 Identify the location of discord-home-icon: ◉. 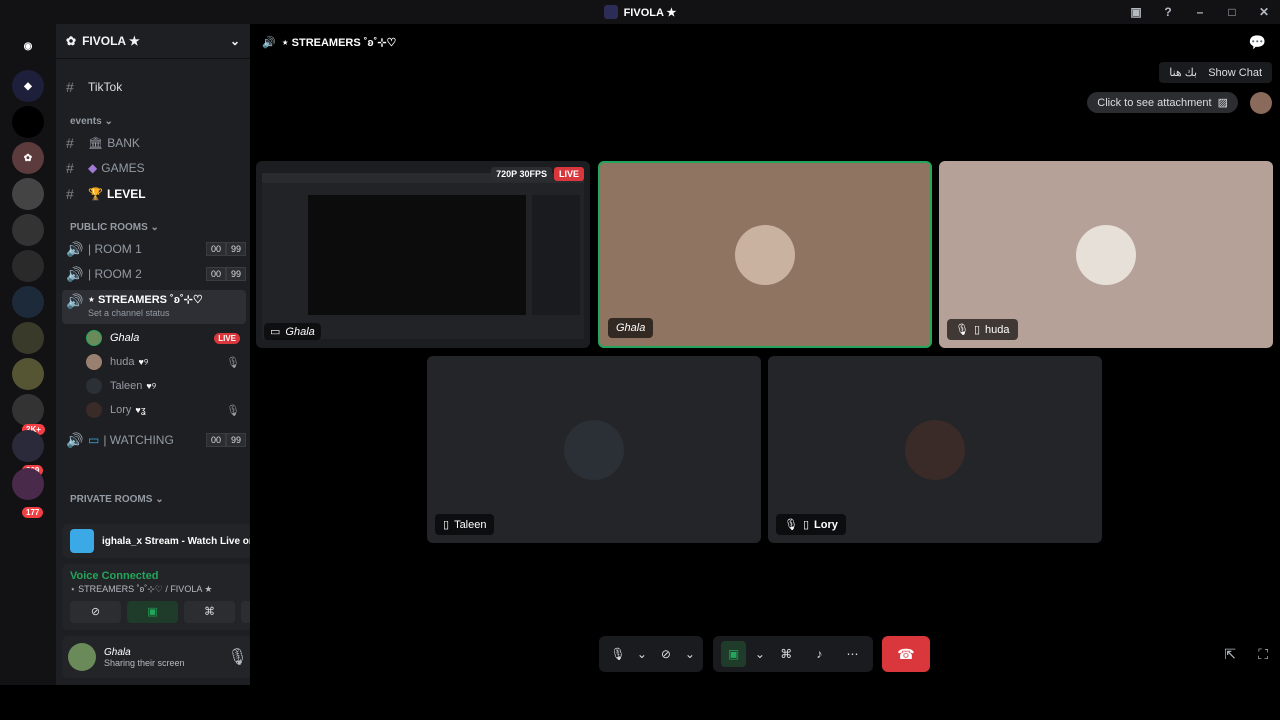
(28, 46).